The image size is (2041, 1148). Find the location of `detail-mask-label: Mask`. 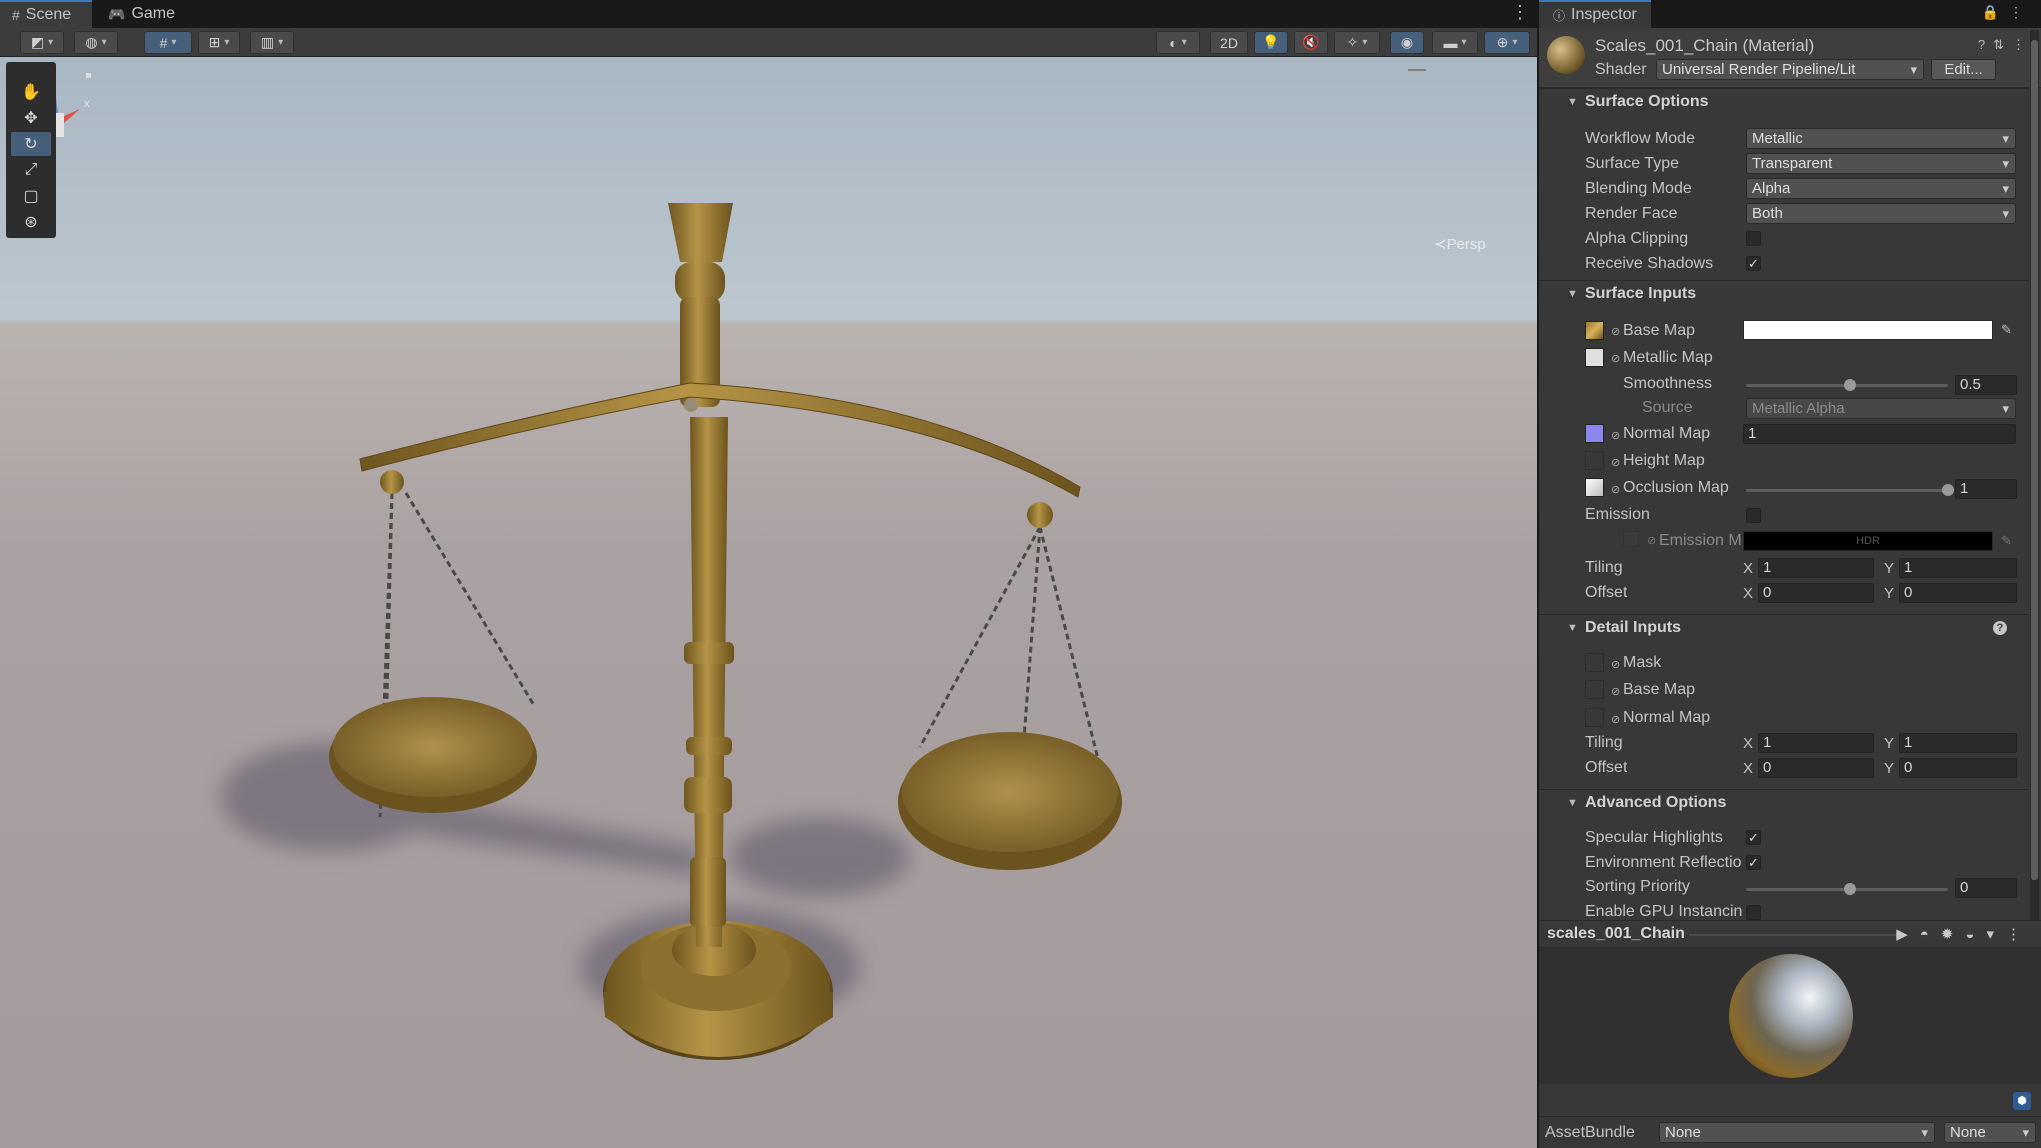

detail-mask-label: Mask is located at coordinates (1642, 662).